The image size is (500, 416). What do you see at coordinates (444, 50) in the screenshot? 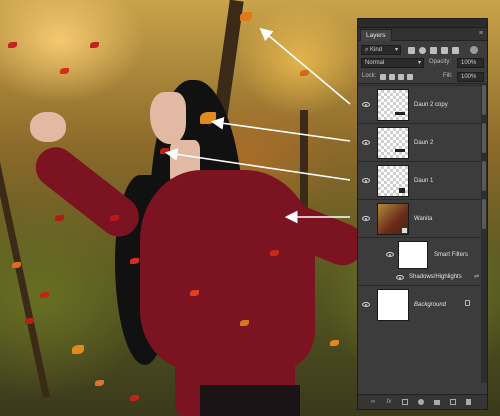
I see `shape-filter-icon` at bounding box center [444, 50].